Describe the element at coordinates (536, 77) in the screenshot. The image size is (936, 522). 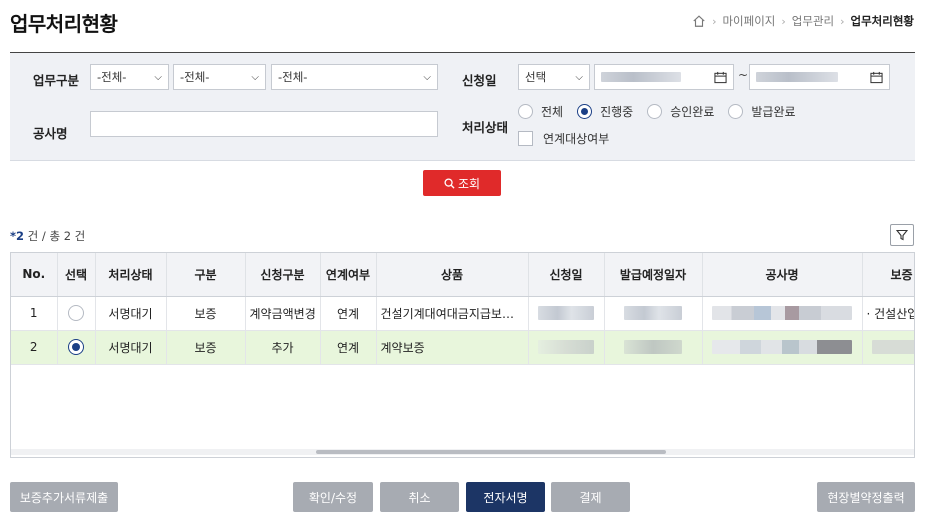
I see `select-value: 선택` at that location.